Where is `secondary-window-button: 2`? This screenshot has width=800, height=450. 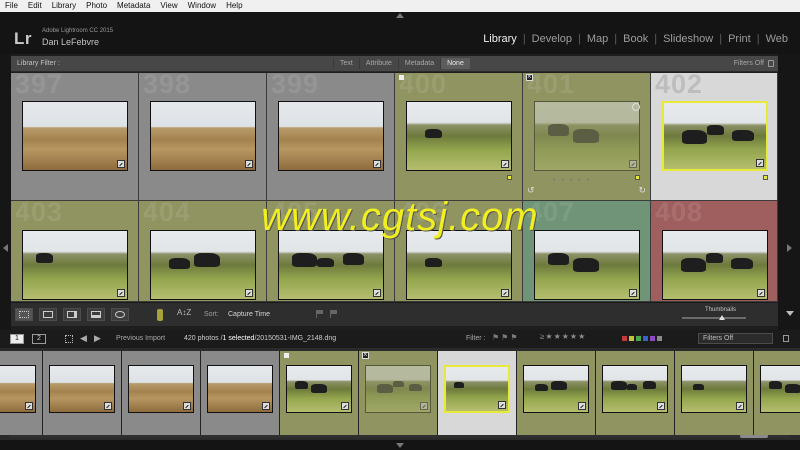
secondary-window-button: 2 is located at coordinates (39, 339).